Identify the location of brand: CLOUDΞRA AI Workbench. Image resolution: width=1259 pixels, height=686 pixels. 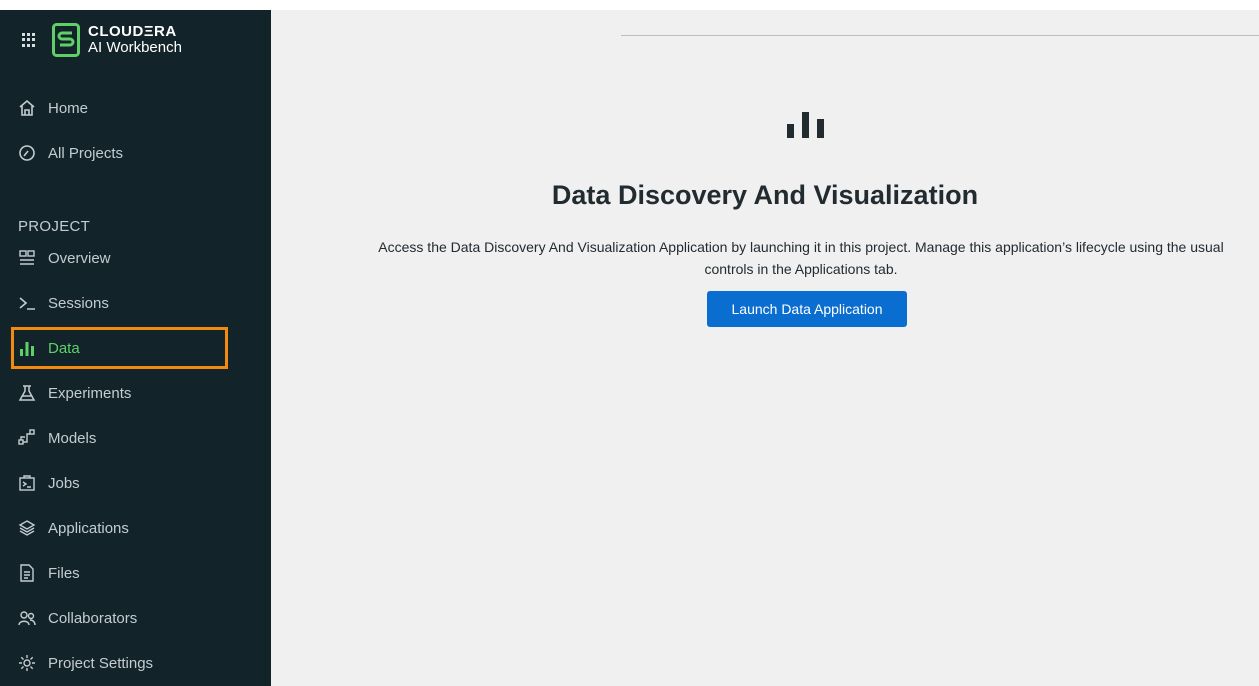
(102, 40).